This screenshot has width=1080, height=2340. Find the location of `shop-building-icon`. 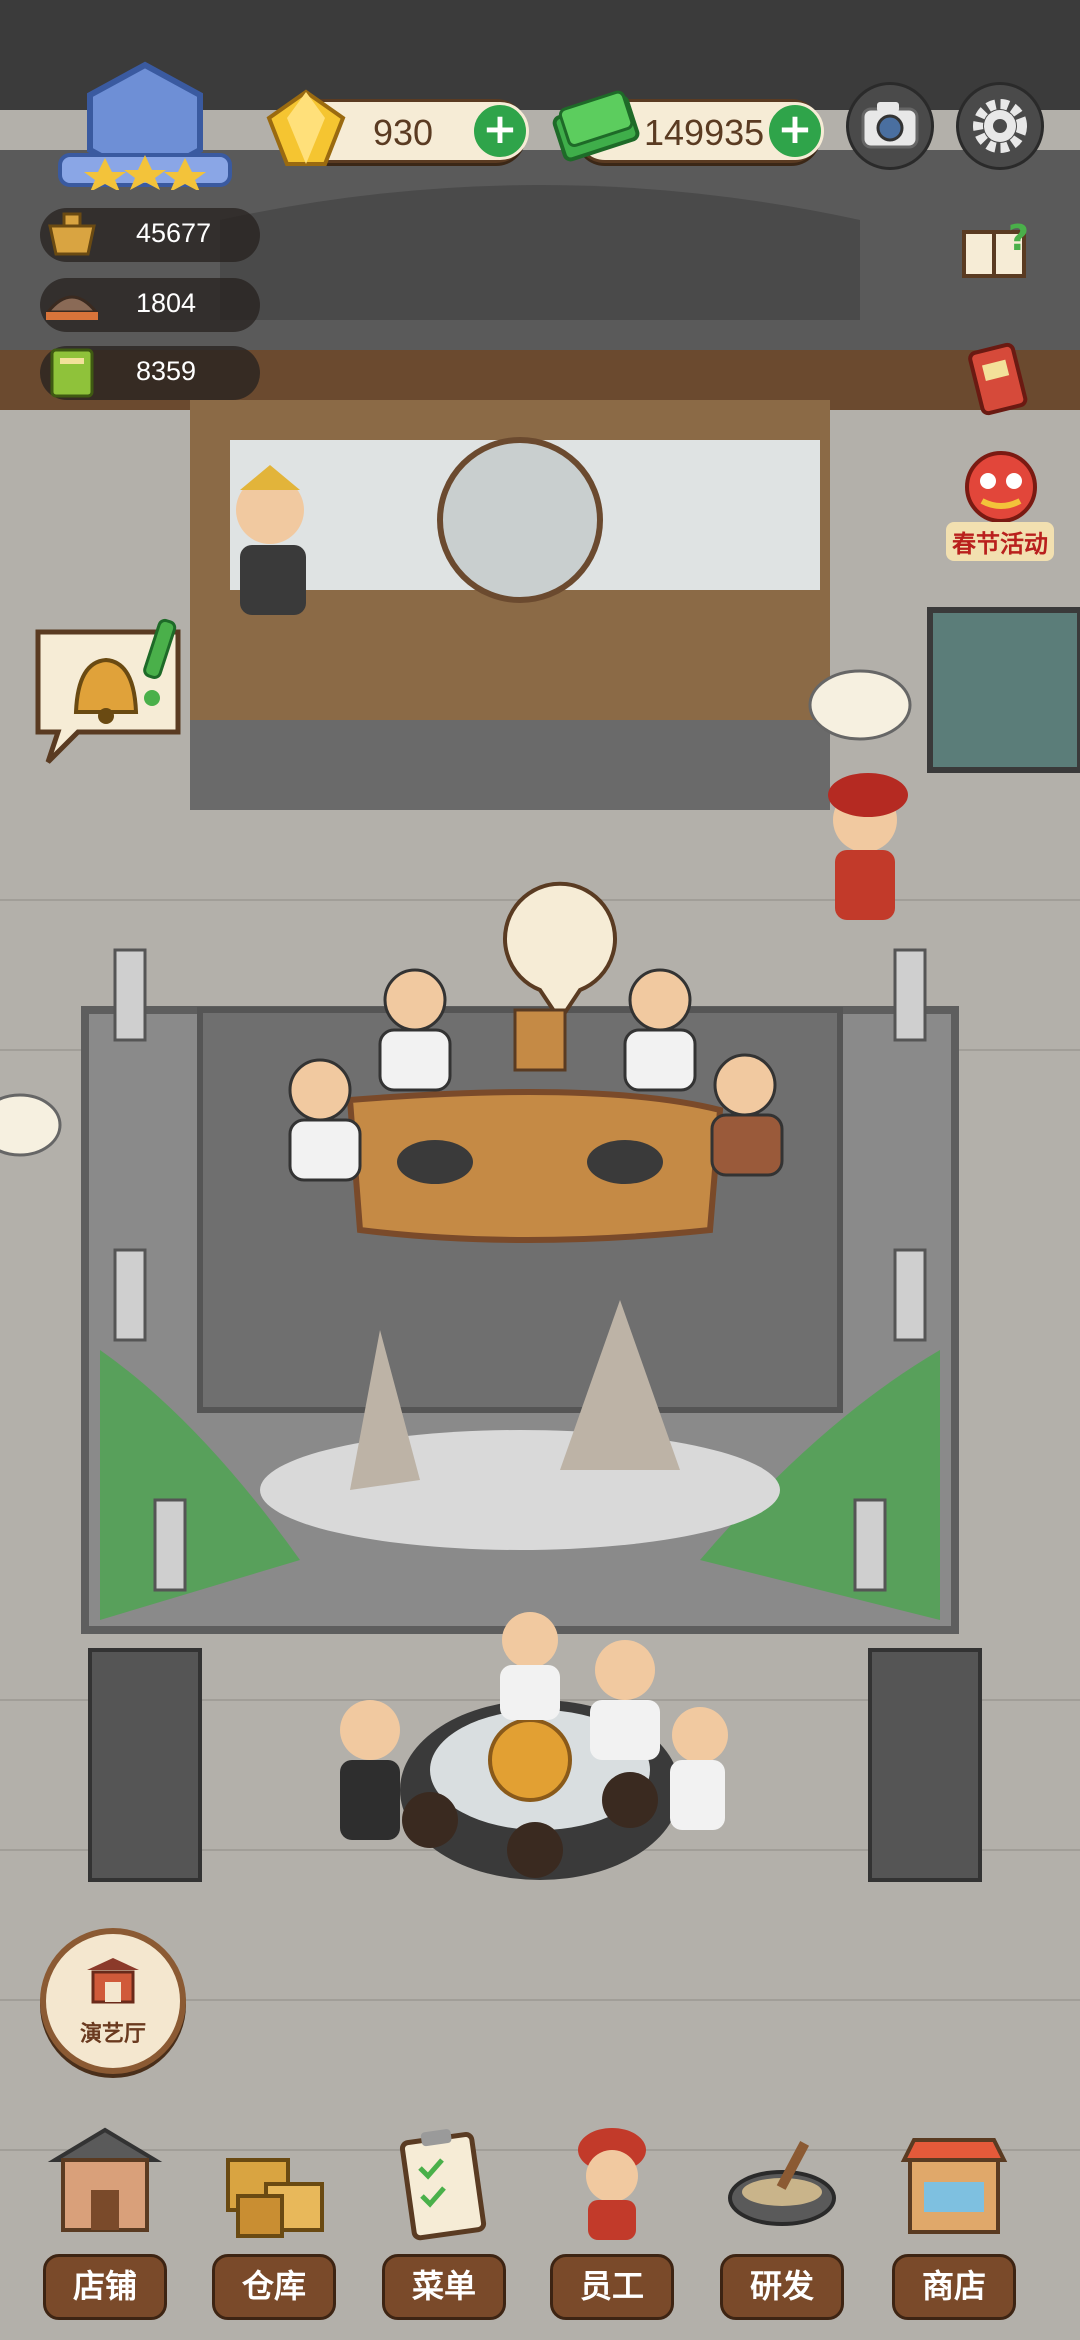

shop-building-icon is located at coordinates (105, 2179).